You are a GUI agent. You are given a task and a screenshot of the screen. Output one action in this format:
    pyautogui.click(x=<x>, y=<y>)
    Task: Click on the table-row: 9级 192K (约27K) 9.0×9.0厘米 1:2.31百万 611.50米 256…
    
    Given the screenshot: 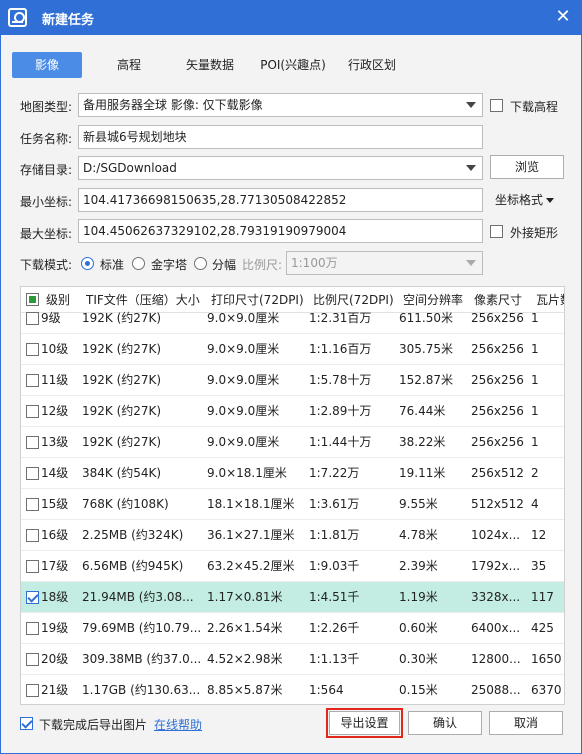 What is the action you would take?
    pyautogui.click(x=292, y=318)
    